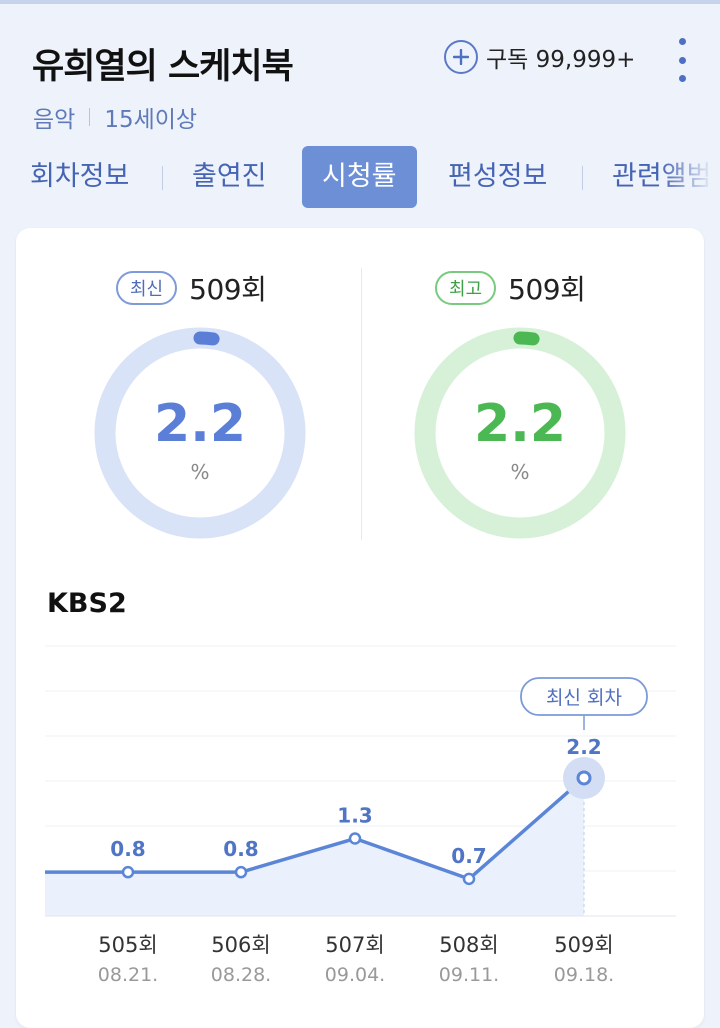 The image size is (720, 1028). I want to click on highest-episode: 509회, so click(547, 289).